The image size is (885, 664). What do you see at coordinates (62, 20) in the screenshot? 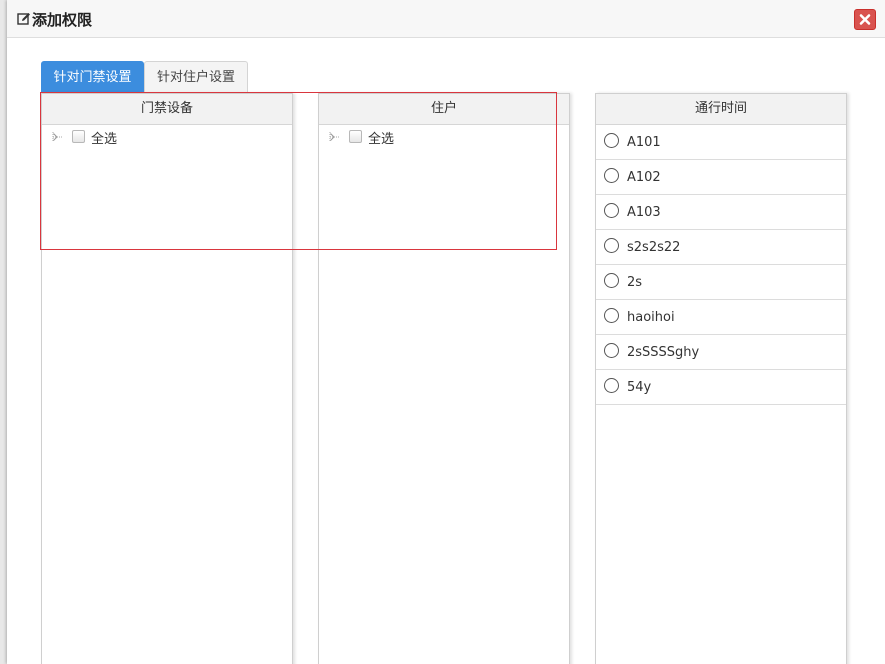
I see `dialog-title: 添加权限` at bounding box center [62, 20].